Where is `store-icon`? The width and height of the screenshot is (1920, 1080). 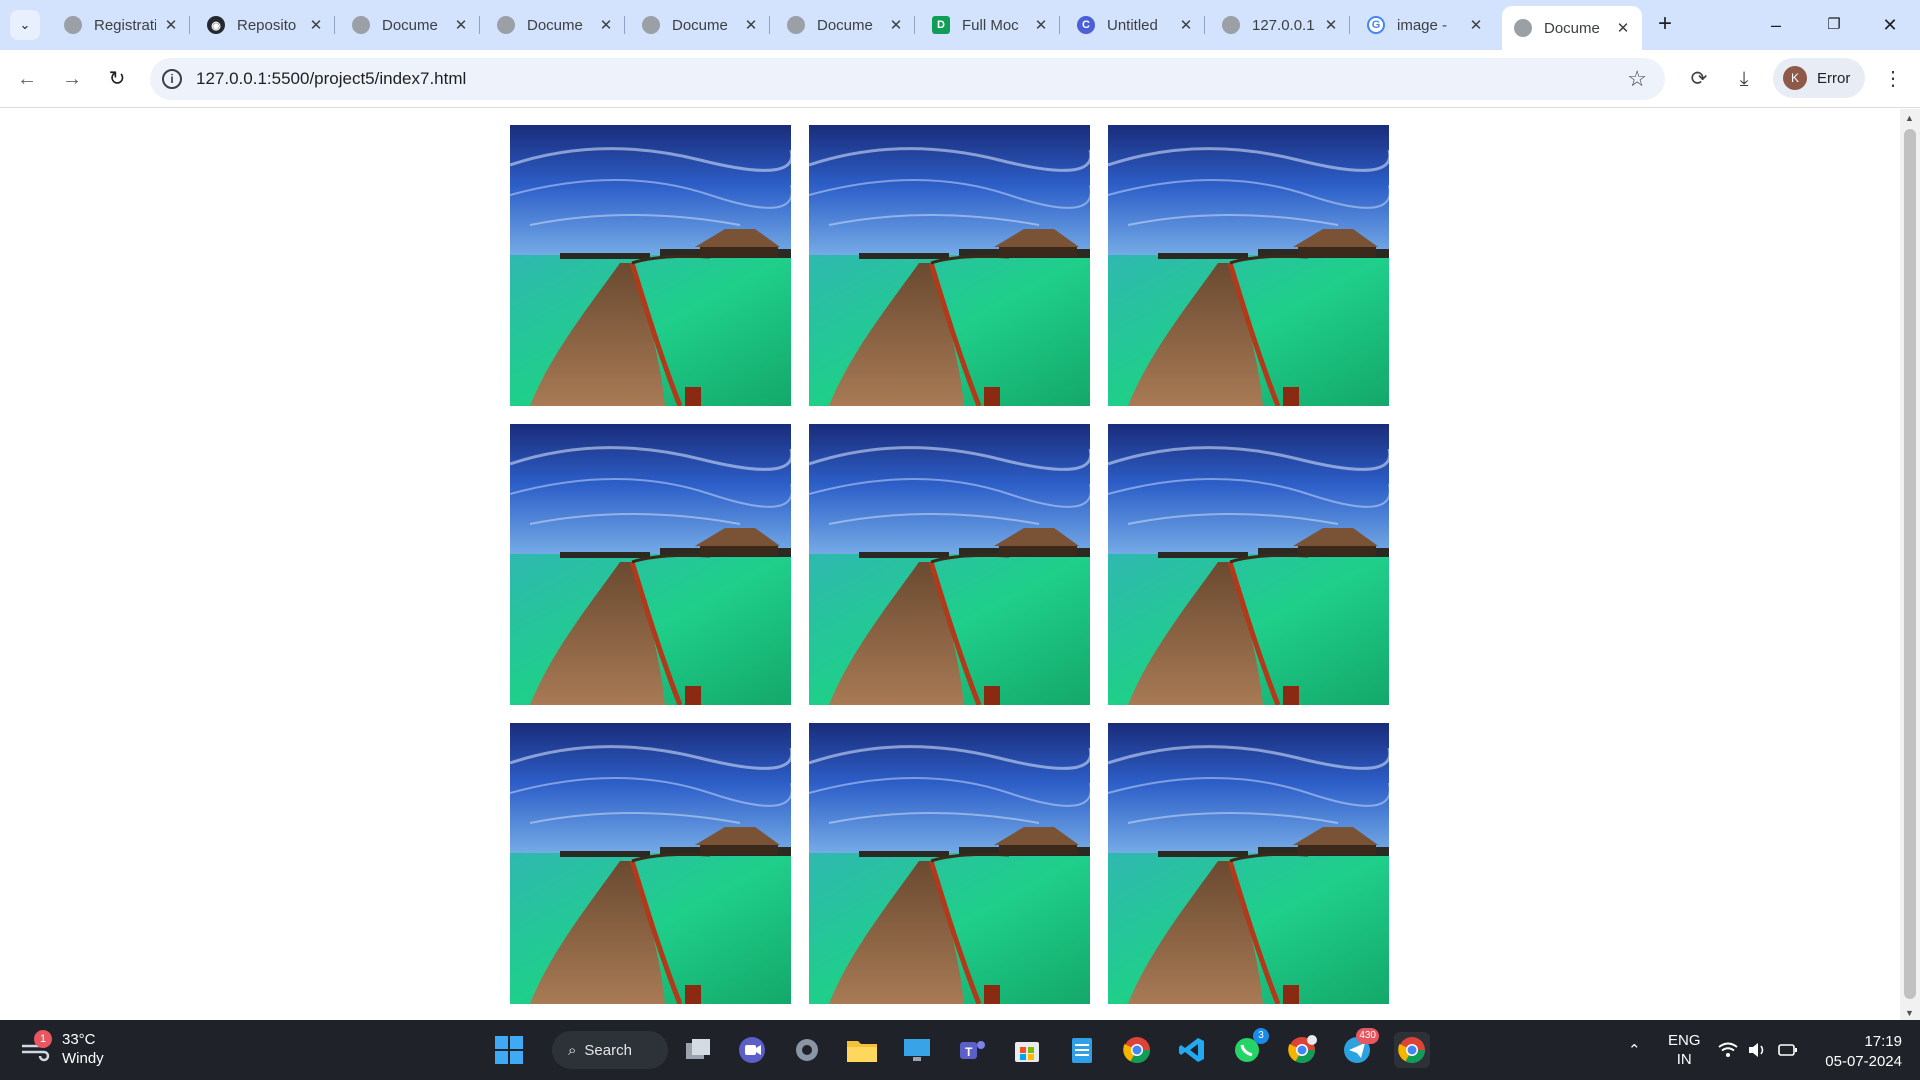 store-icon is located at coordinates (1027, 1050).